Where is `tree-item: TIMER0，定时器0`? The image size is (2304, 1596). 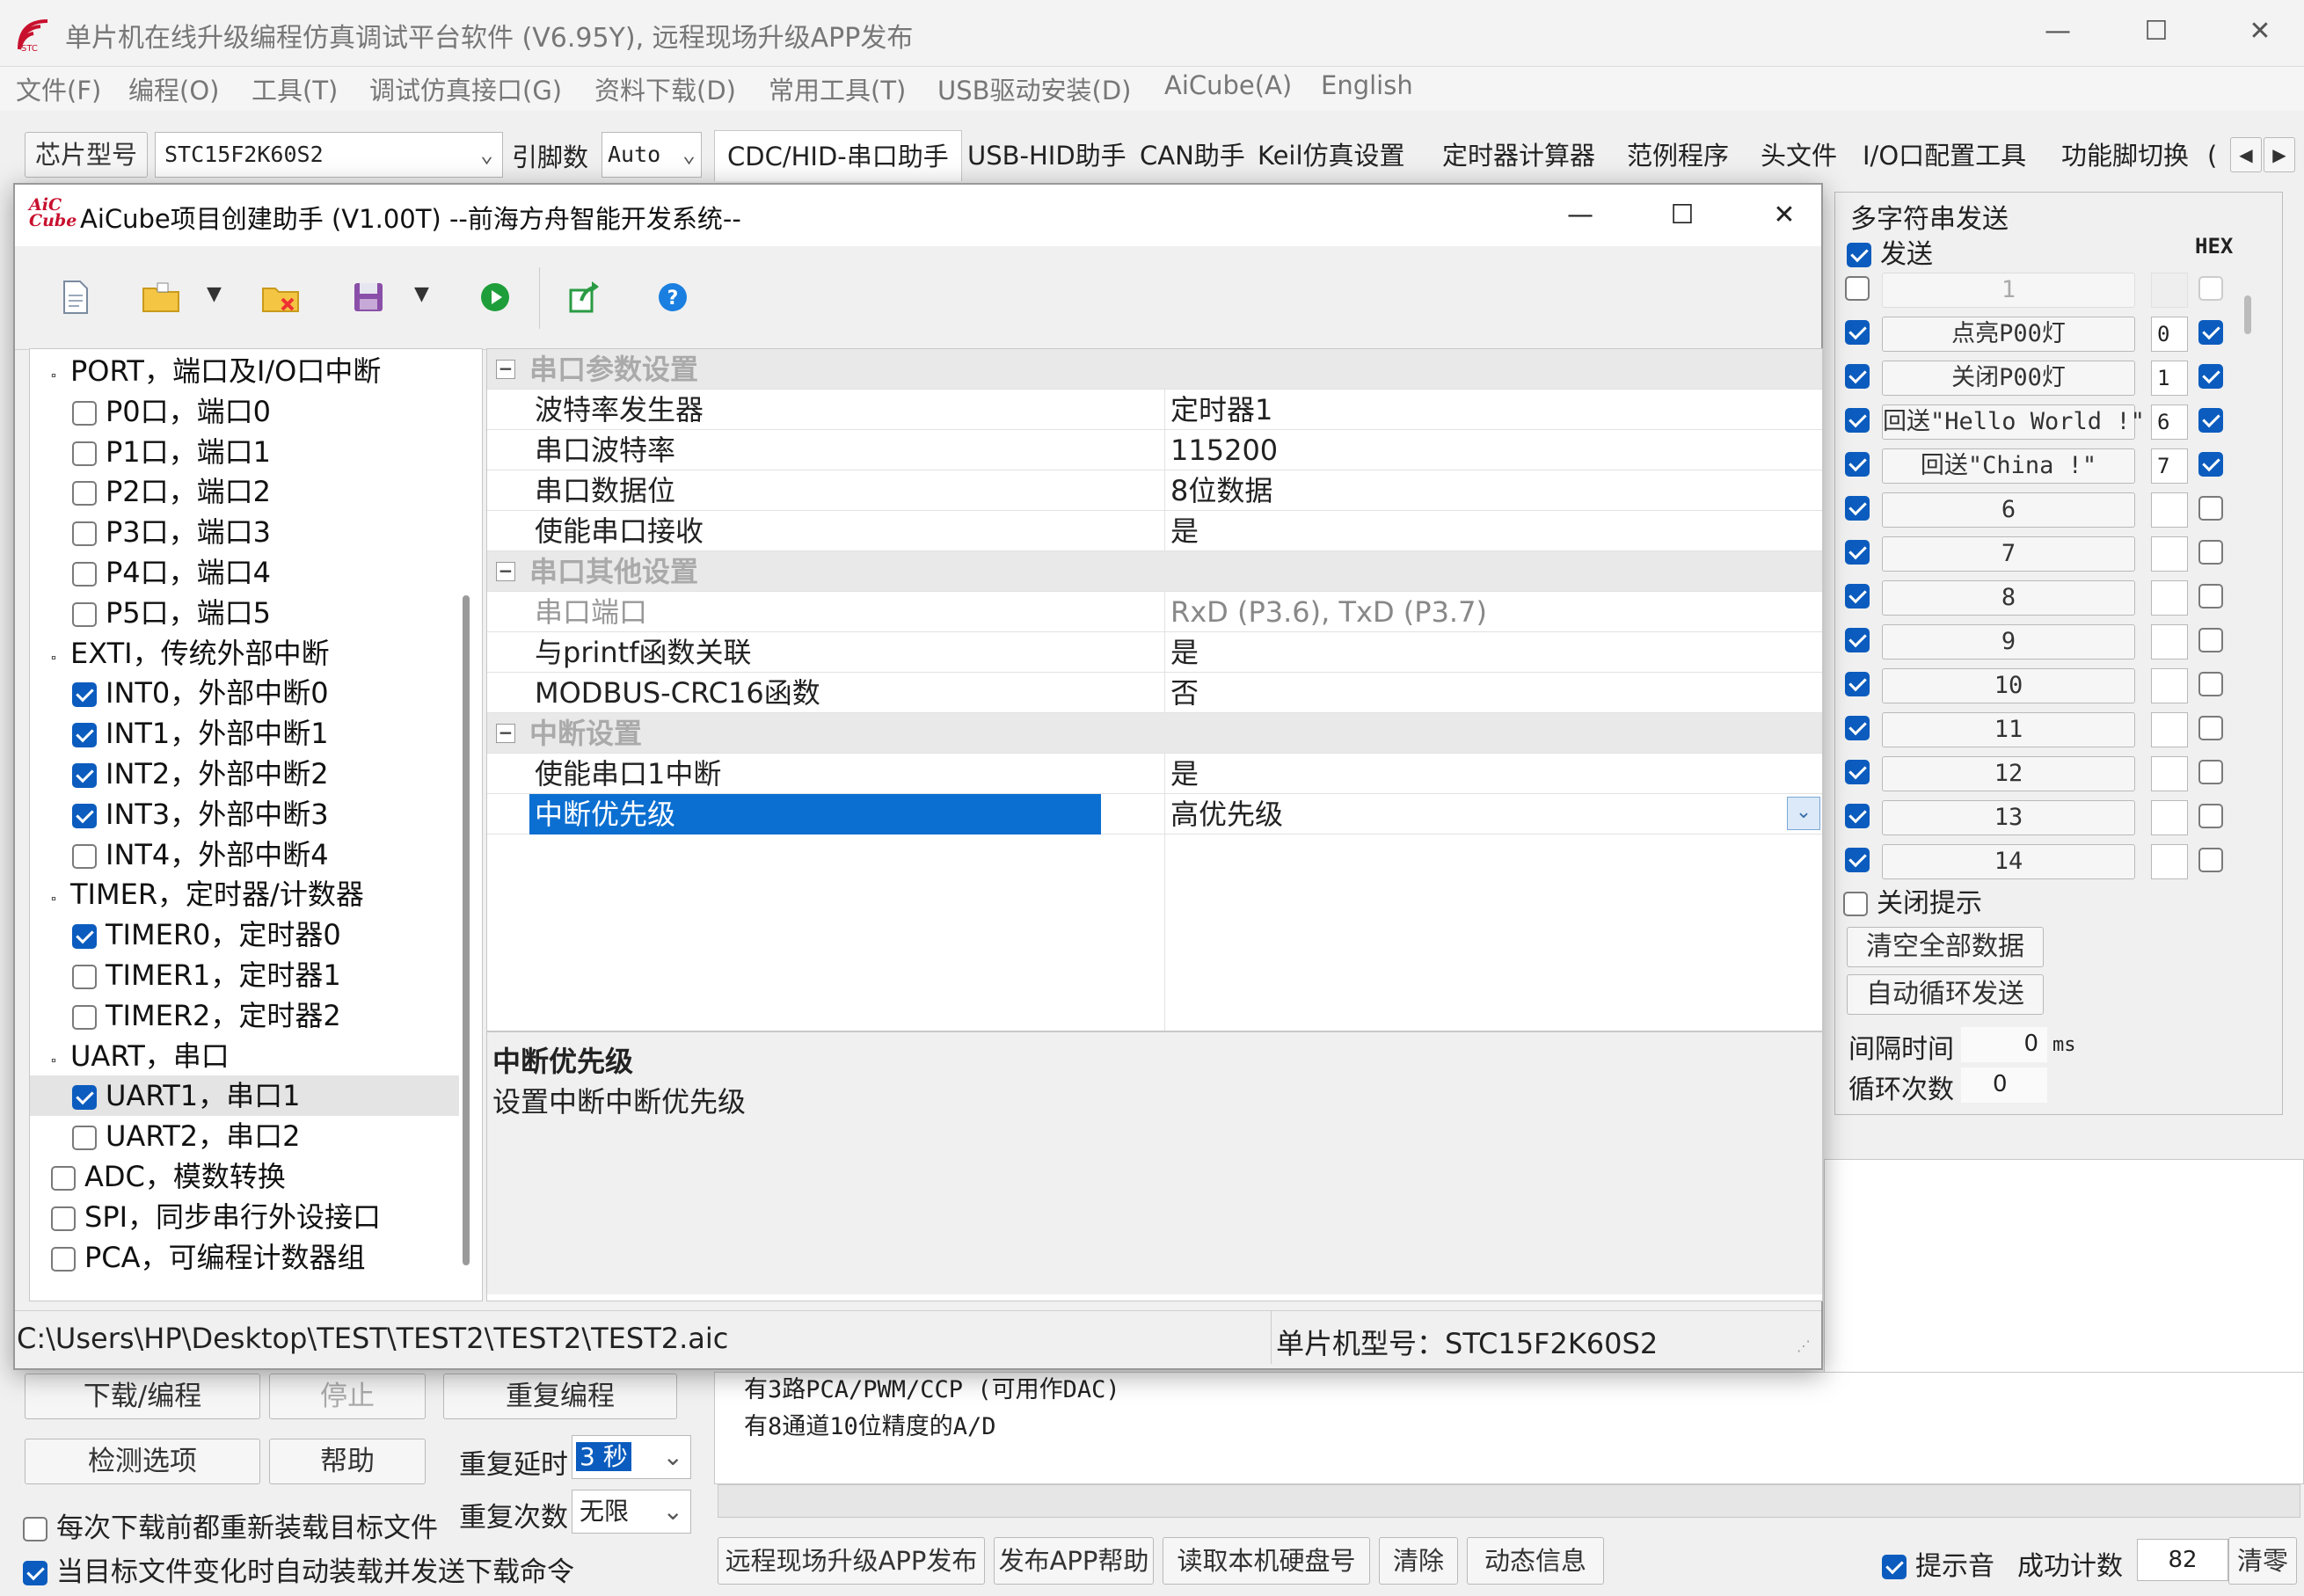 tree-item: TIMER0，定时器0 is located at coordinates (244, 935).